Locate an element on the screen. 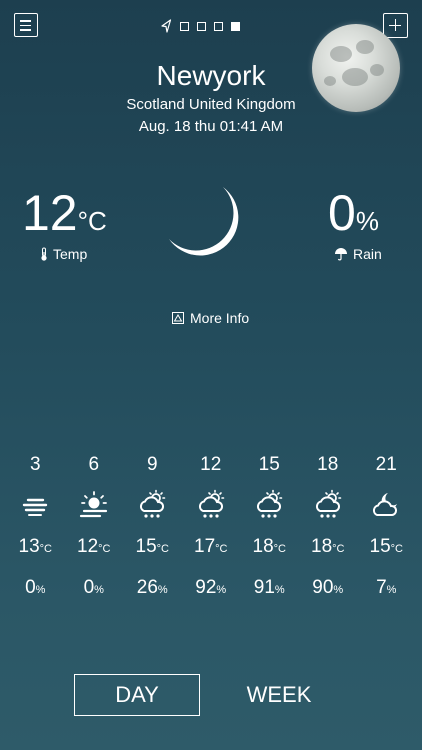 The width and height of the screenshot is (422, 750). forecast-temperature-value: 12 is located at coordinates (88, 546).